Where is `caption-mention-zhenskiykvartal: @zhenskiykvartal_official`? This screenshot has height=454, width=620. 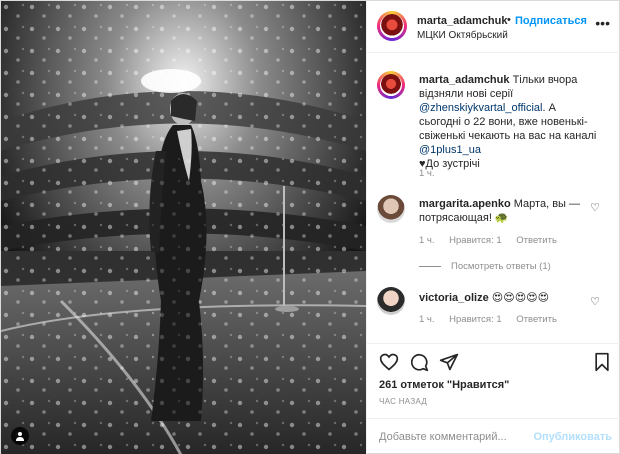 caption-mention-zhenskiykvartal: @zhenskiykvartal_official is located at coordinates (480, 108).